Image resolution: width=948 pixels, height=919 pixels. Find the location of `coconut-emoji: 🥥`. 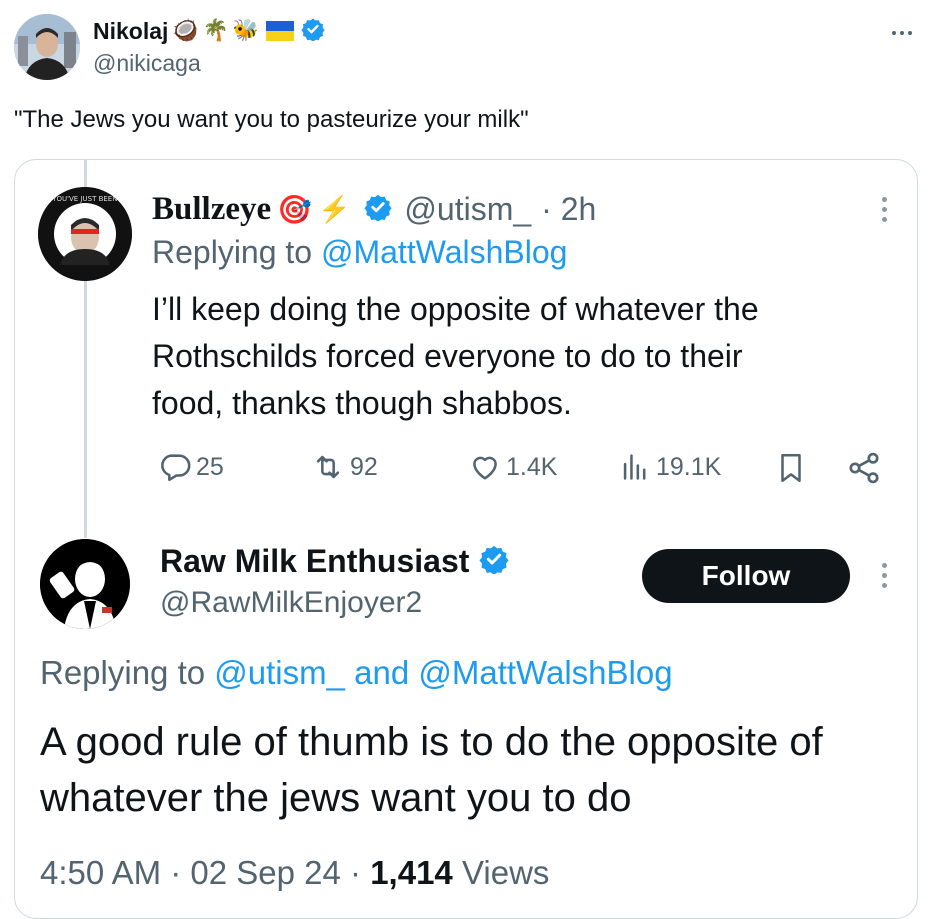

coconut-emoji: 🥥 is located at coordinates (185, 30).